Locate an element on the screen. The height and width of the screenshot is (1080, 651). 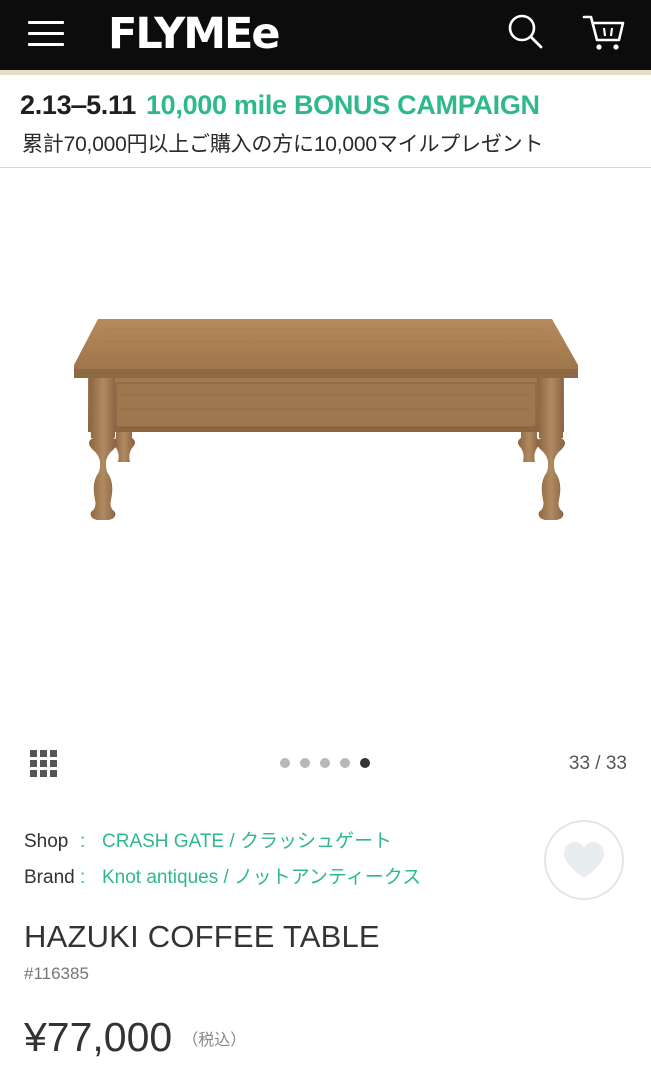
shop-row: Shop: CRASH GATE / クラッシュゲート is located at coordinates (208, 842).